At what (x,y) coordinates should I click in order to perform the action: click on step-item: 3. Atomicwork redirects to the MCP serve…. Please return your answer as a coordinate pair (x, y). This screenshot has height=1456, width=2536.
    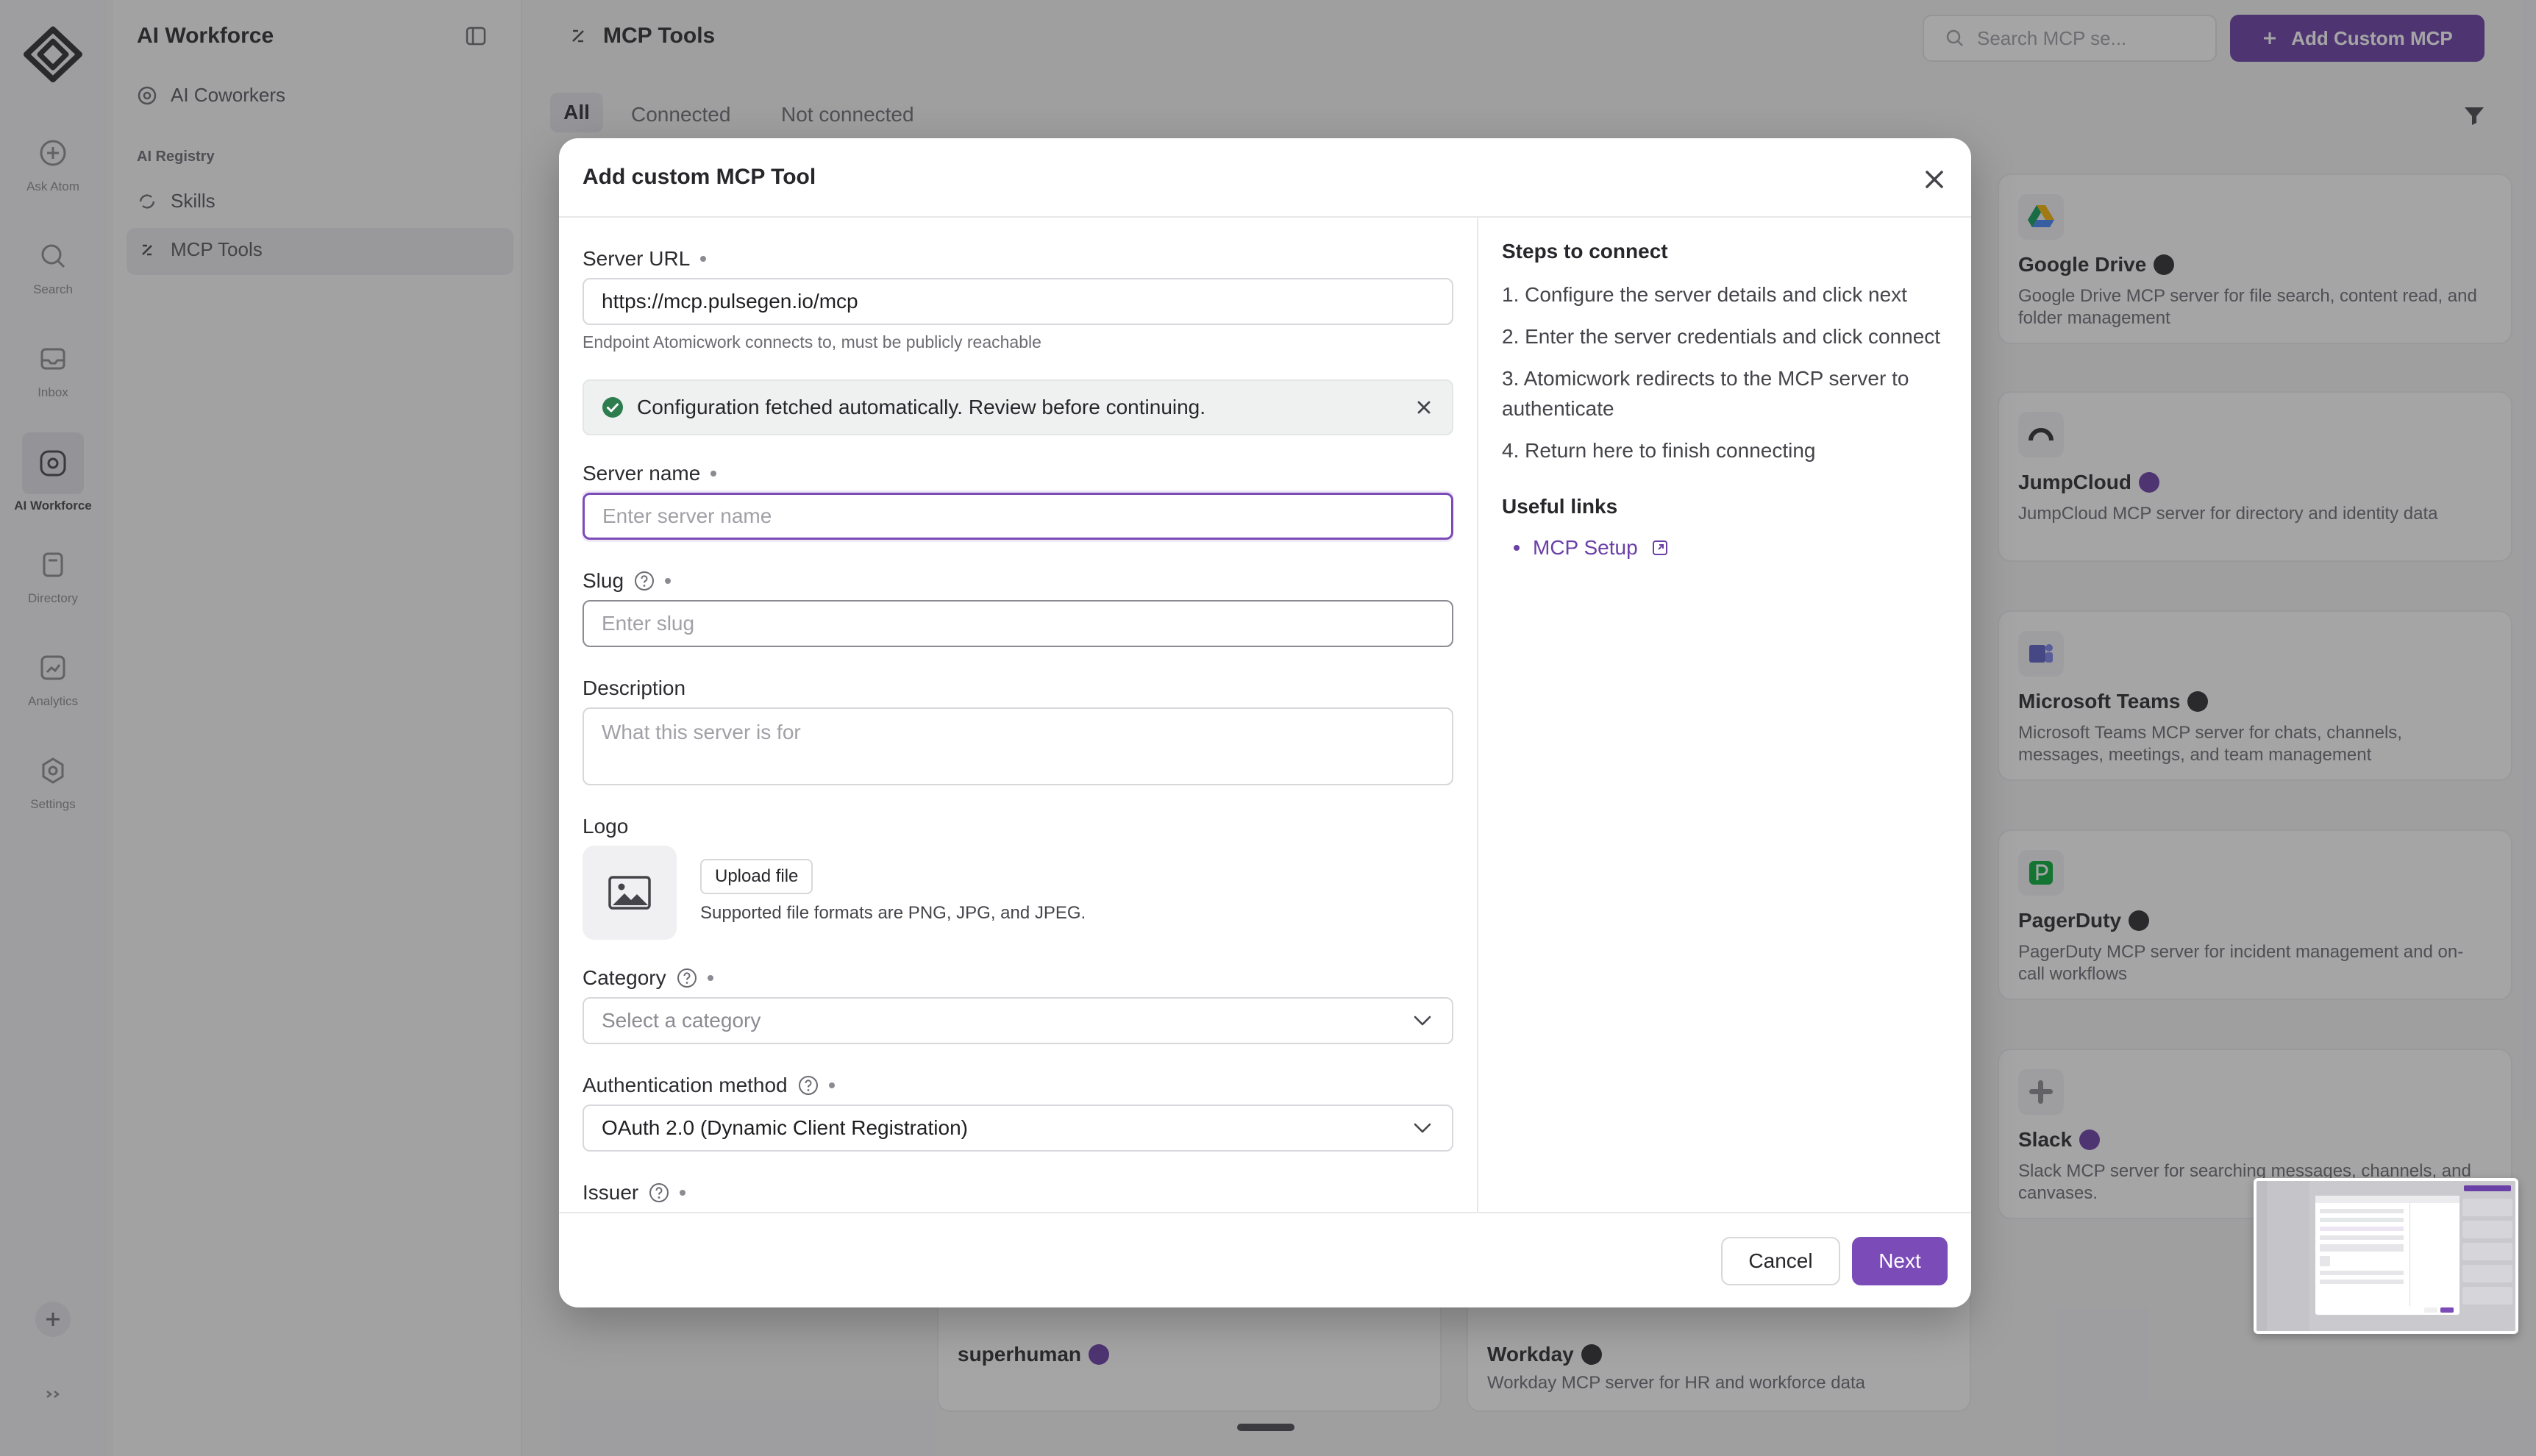
    Looking at the image, I should click on (1705, 393).